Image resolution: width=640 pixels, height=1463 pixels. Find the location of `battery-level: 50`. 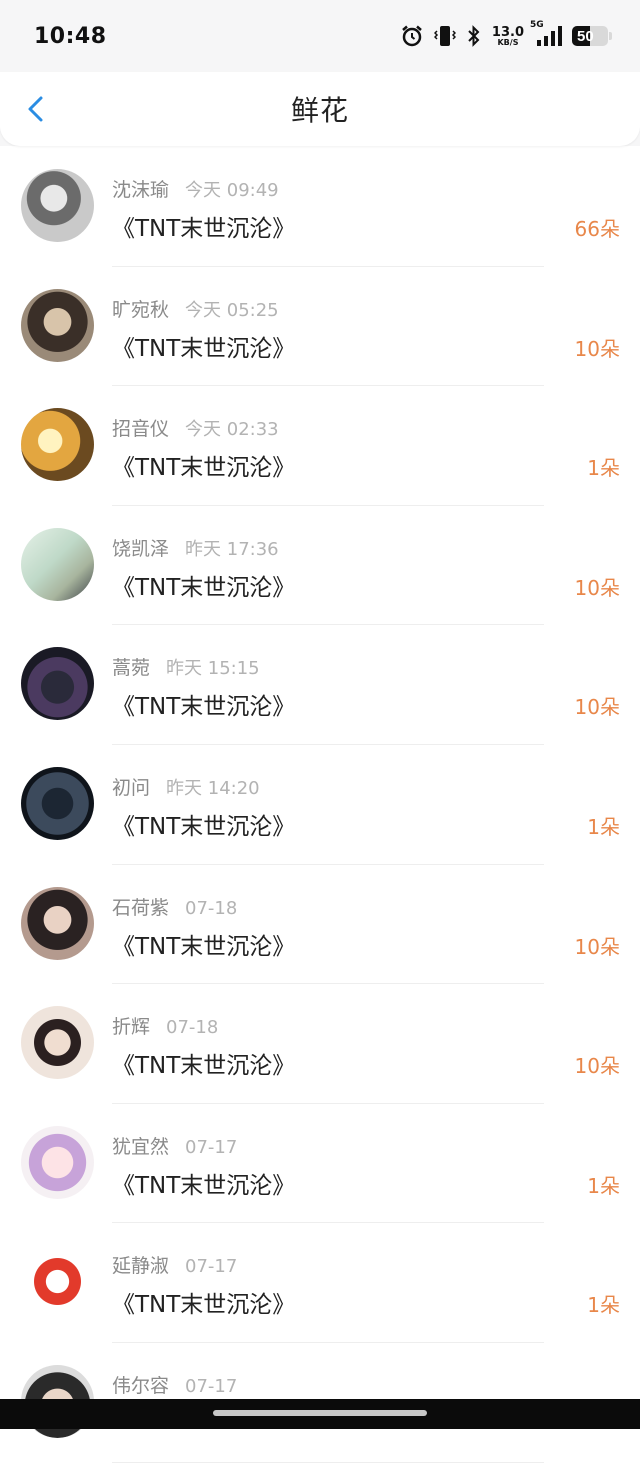

battery-level: 50 is located at coordinates (585, 36).